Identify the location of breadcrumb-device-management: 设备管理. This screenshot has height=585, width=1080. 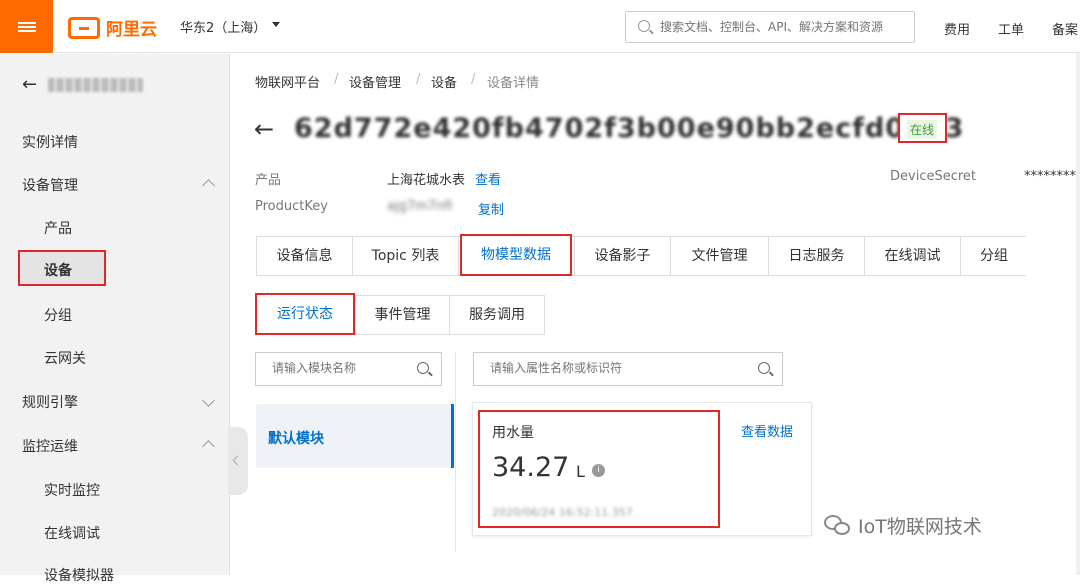
(375, 81).